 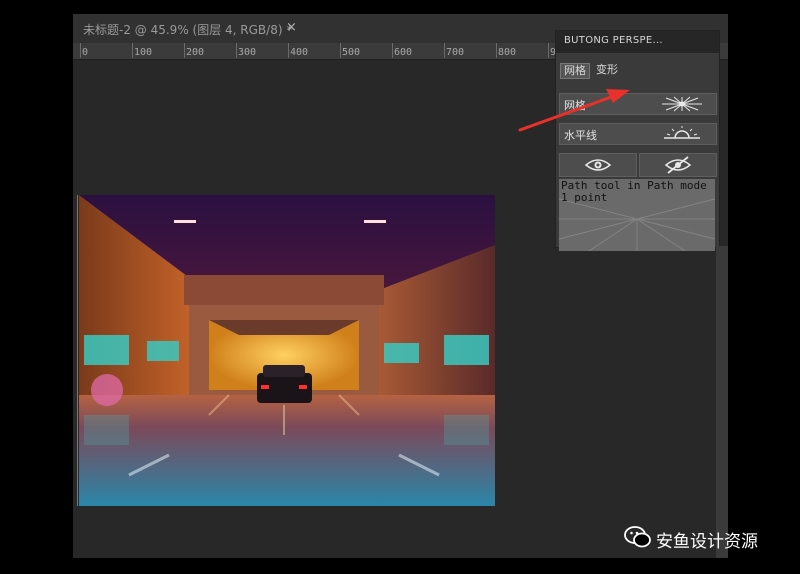 What do you see at coordinates (634, 191) in the screenshot?
I see `preview-status-text: Path tool in Path mode 1 point` at bounding box center [634, 191].